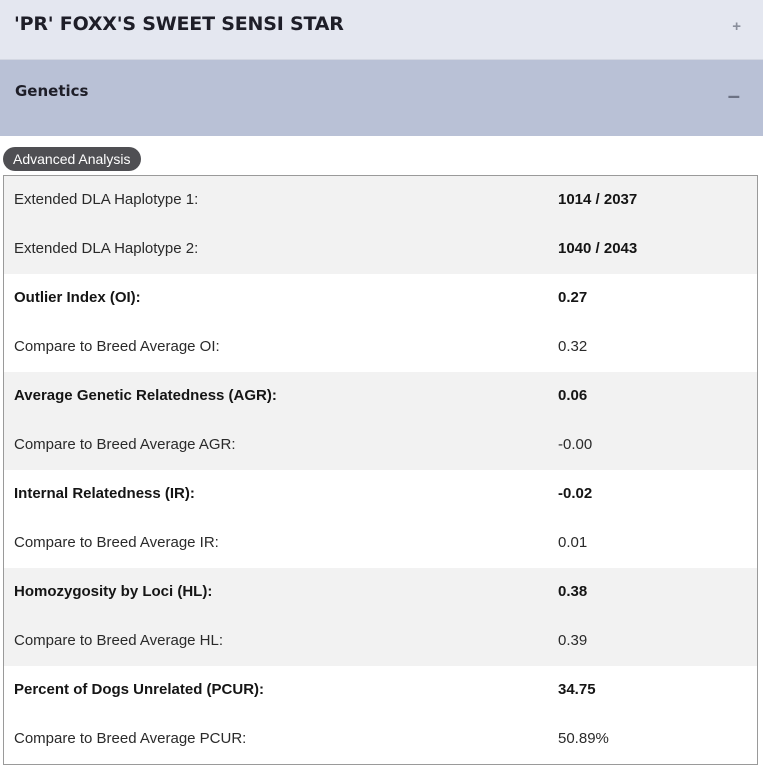 The width and height of the screenshot is (763, 766). What do you see at coordinates (736, 27) in the screenshot?
I see `plus-icon: +` at bounding box center [736, 27].